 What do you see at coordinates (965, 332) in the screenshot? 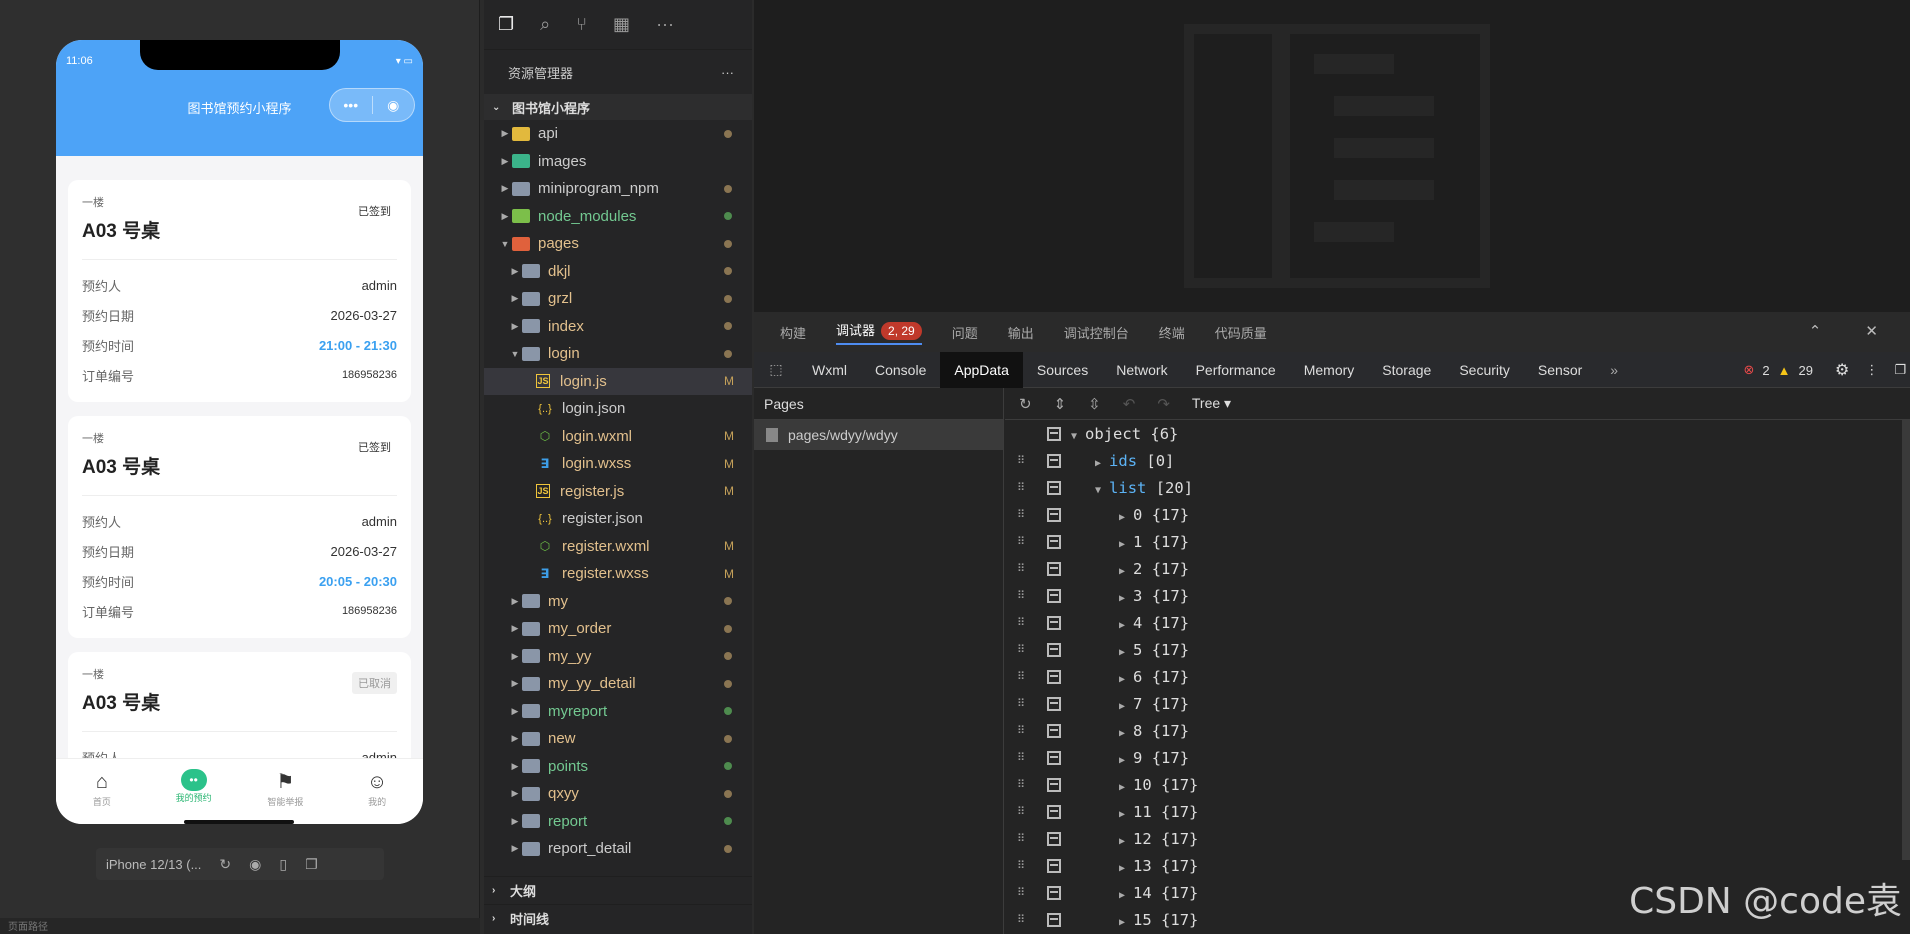
I see `devtools-tab: 问题` at bounding box center [965, 332].